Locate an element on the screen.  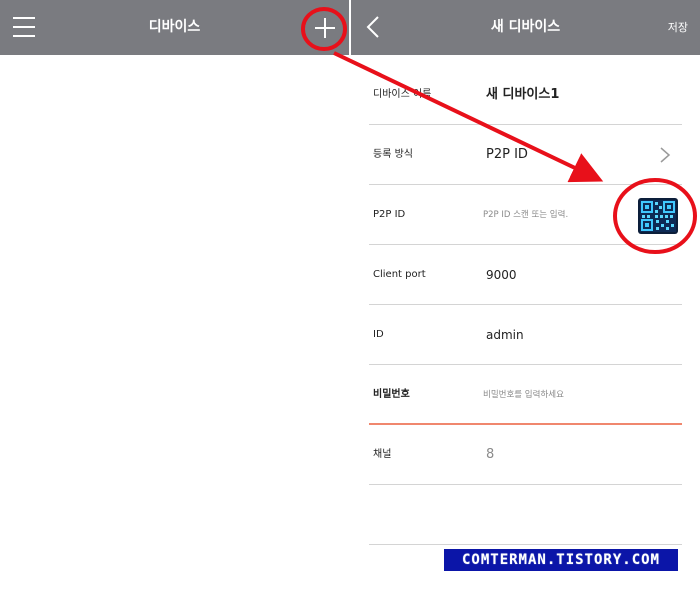
registration-method-row: 등록 방식 P2P ID is located at coordinates (525, 155).